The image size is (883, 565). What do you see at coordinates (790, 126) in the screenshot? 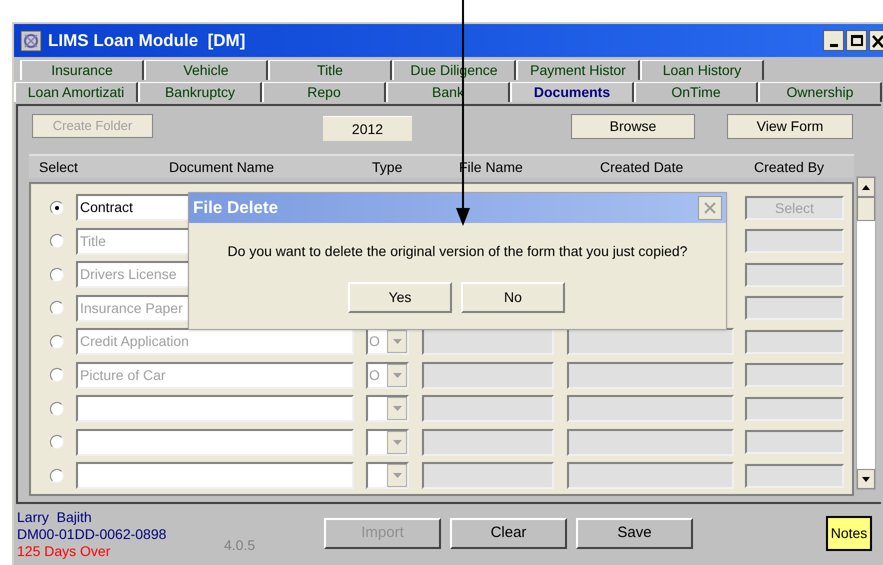
I see `view-form-button: View Form` at bounding box center [790, 126].